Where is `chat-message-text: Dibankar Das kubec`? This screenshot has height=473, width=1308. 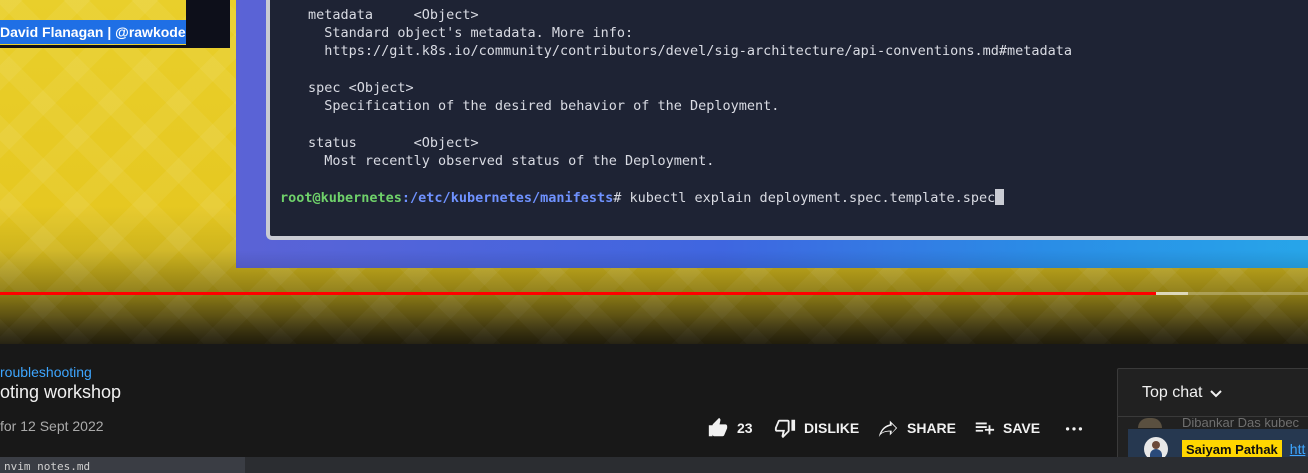 chat-message-text: Dibankar Das kubec is located at coordinates (1241, 423).